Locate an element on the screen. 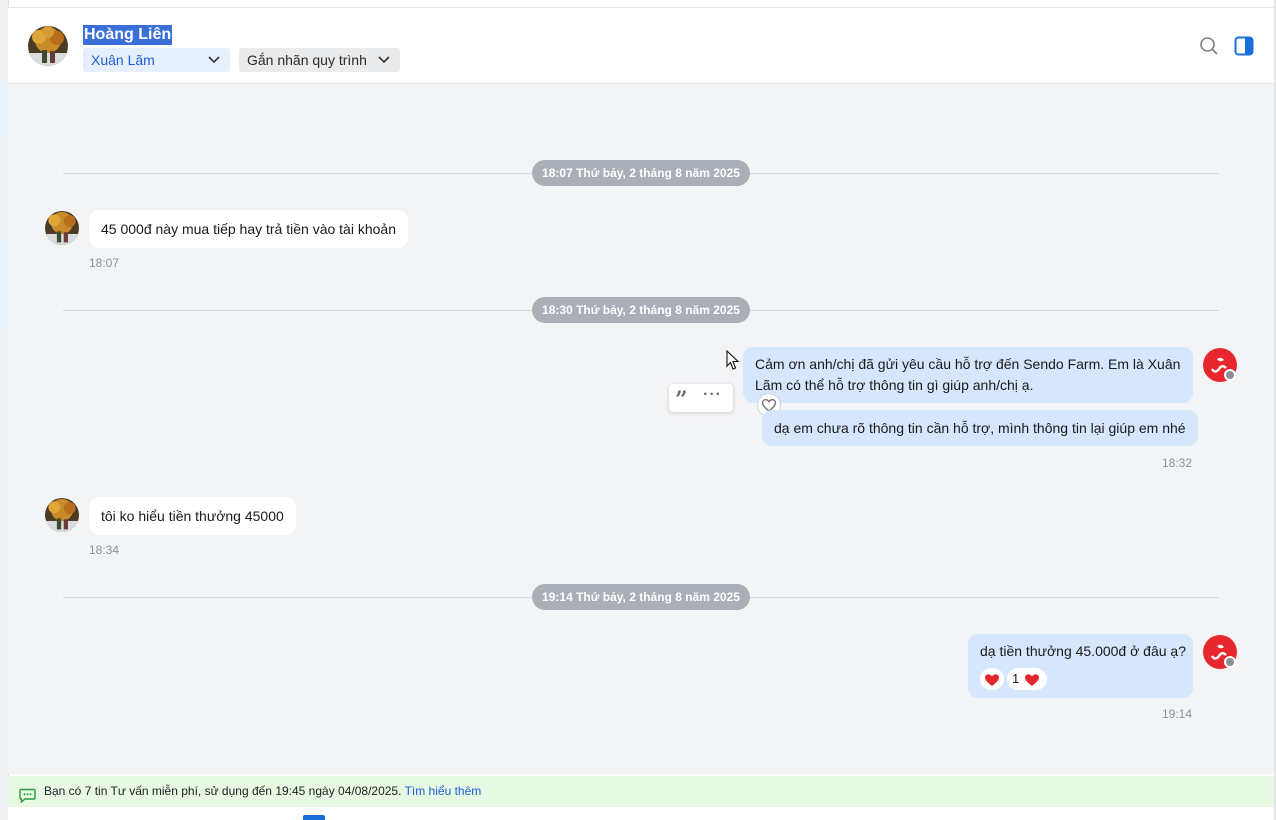 The image size is (1276, 820). quote-icon: ” is located at coordinates (681, 400).